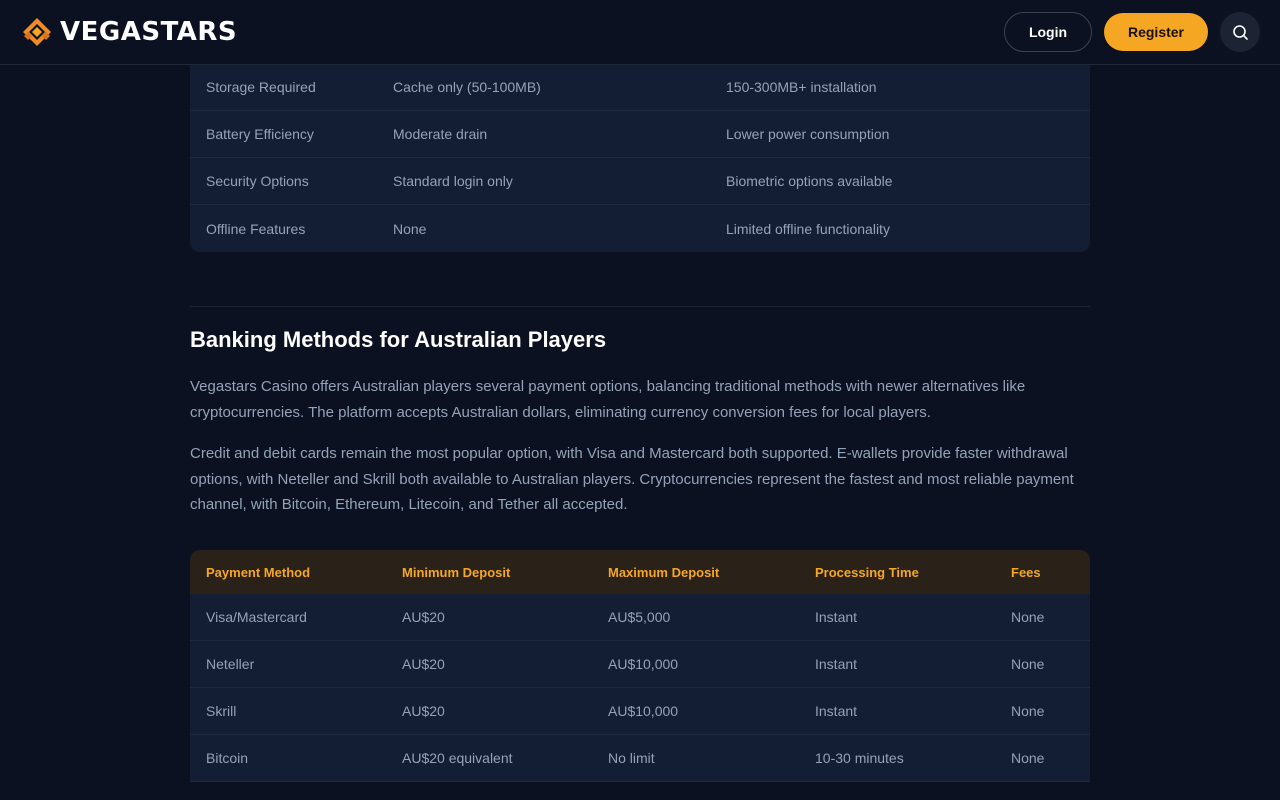 The width and height of the screenshot is (1280, 800). I want to click on table-cell: AU$20 equivalent, so click(489, 758).